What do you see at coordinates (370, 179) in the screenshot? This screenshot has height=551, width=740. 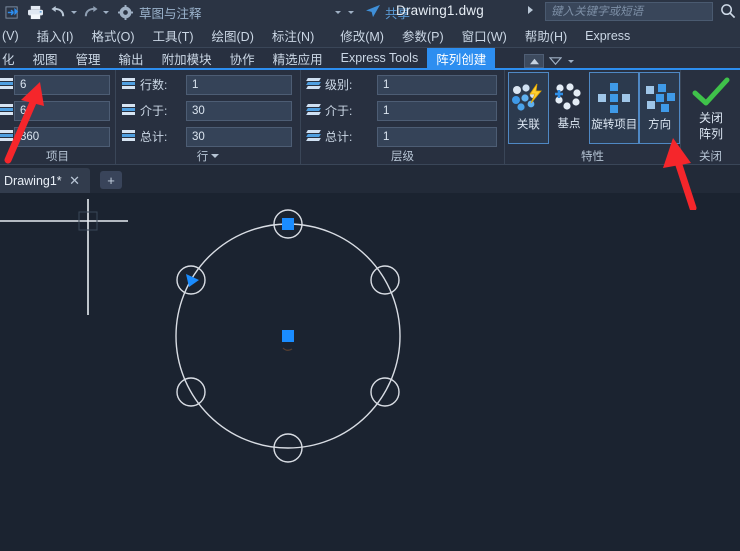 I see `file-tab-bar: Drawing1* ✕ +` at bounding box center [370, 179].